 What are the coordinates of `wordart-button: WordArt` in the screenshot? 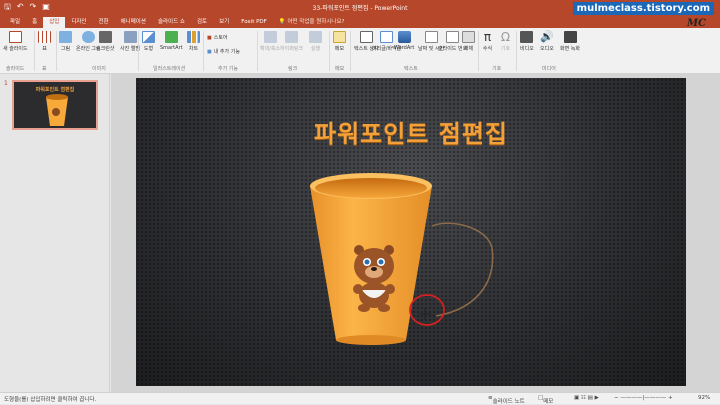 It's located at (404, 41).